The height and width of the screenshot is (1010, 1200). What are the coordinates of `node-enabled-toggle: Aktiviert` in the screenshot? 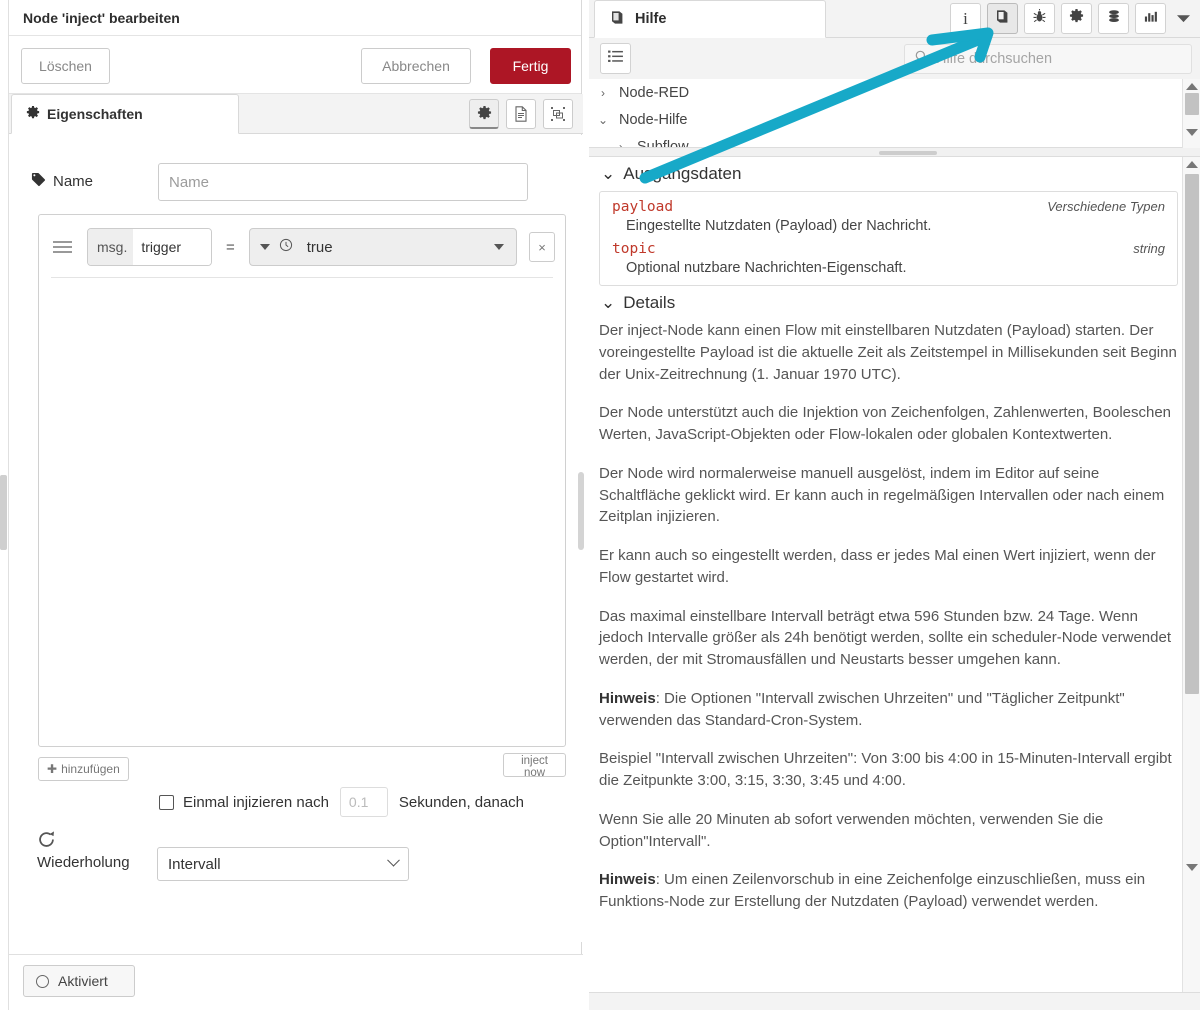 It's located at (79, 981).